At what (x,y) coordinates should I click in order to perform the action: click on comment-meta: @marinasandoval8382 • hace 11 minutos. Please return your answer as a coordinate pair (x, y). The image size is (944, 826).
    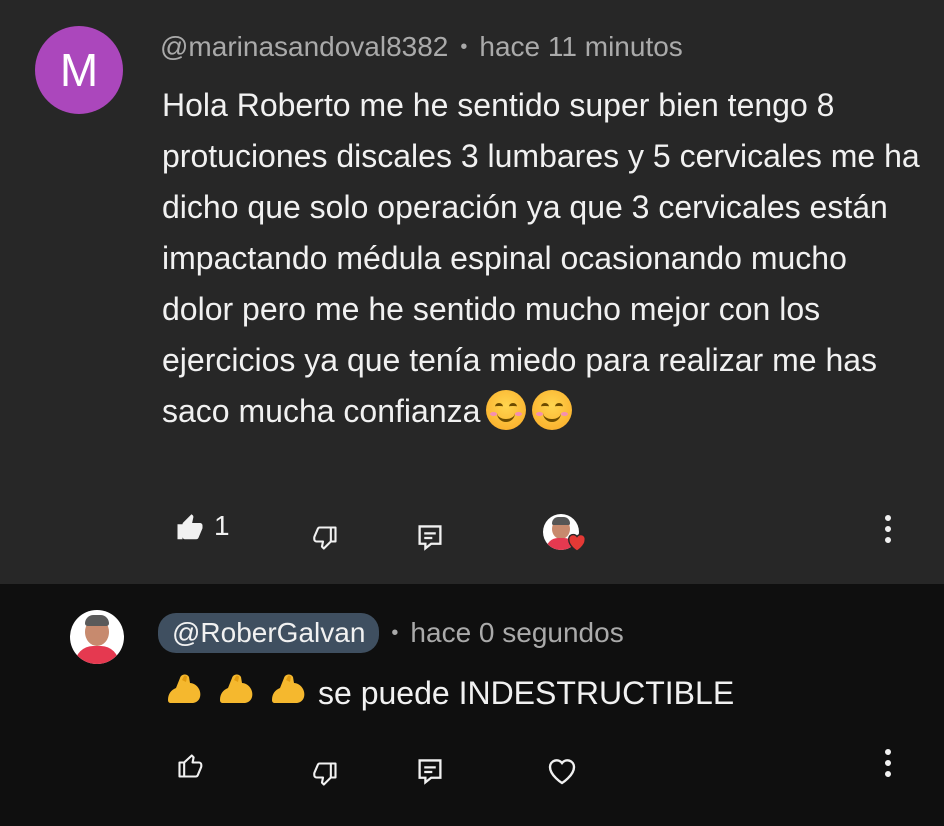
    Looking at the image, I should click on (421, 47).